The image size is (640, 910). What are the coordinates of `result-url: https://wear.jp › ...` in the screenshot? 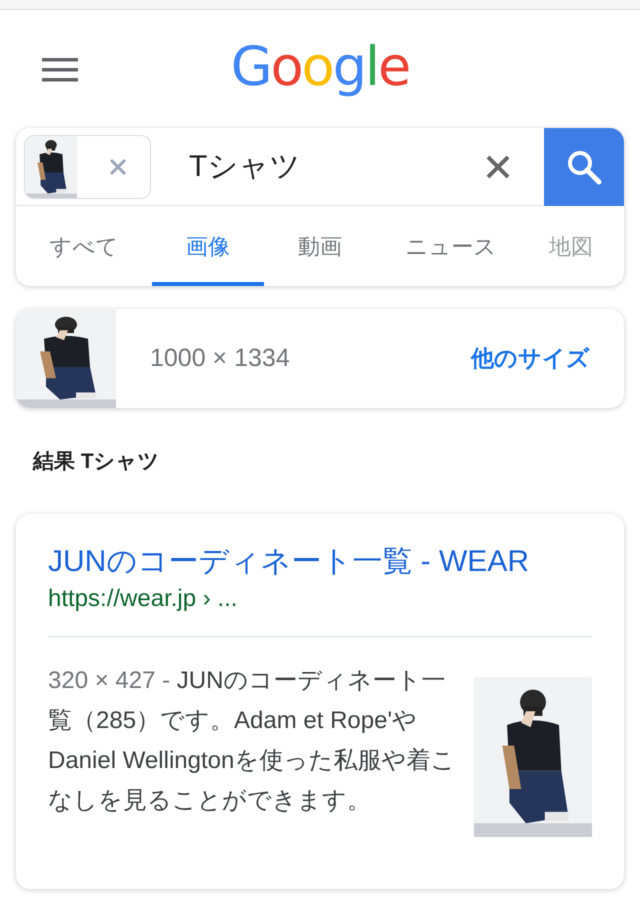 It's located at (143, 599).